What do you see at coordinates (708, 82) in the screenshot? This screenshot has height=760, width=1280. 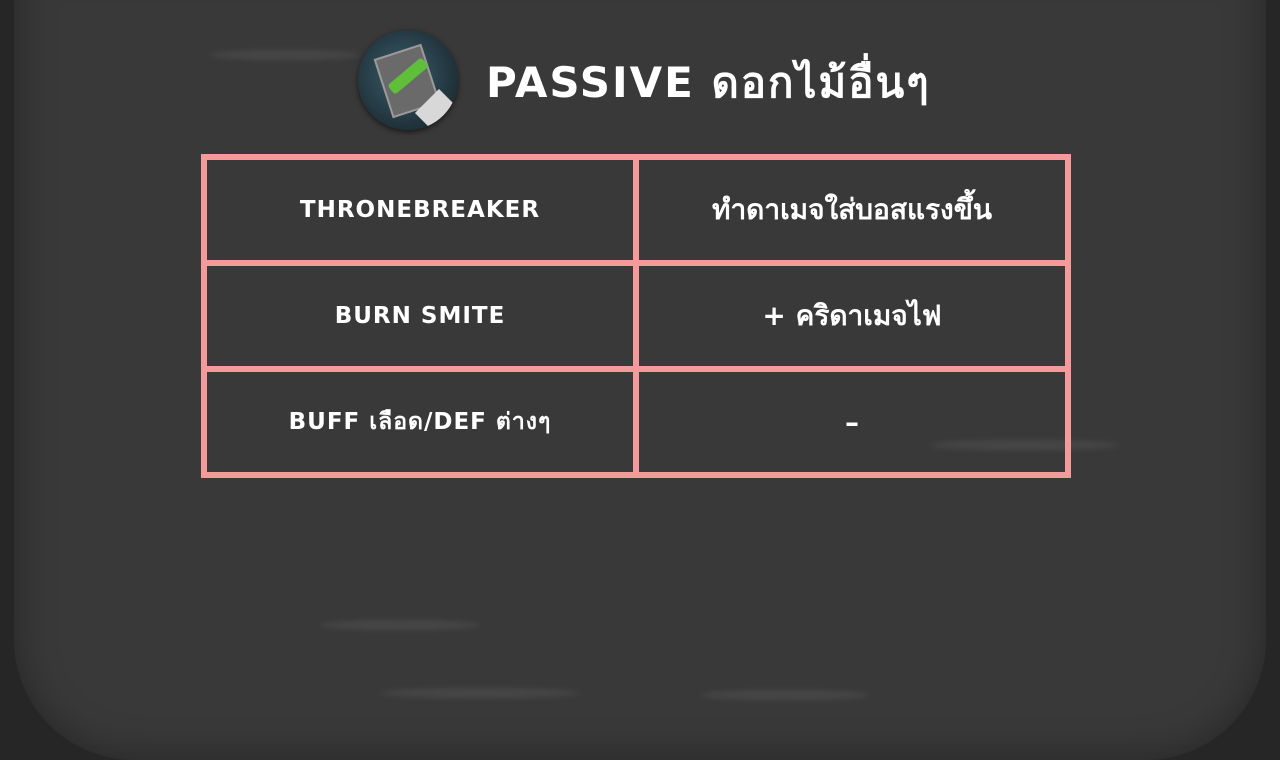 I see `page-title: PASSIVE ดอกไม้อื่นๆ` at bounding box center [708, 82].